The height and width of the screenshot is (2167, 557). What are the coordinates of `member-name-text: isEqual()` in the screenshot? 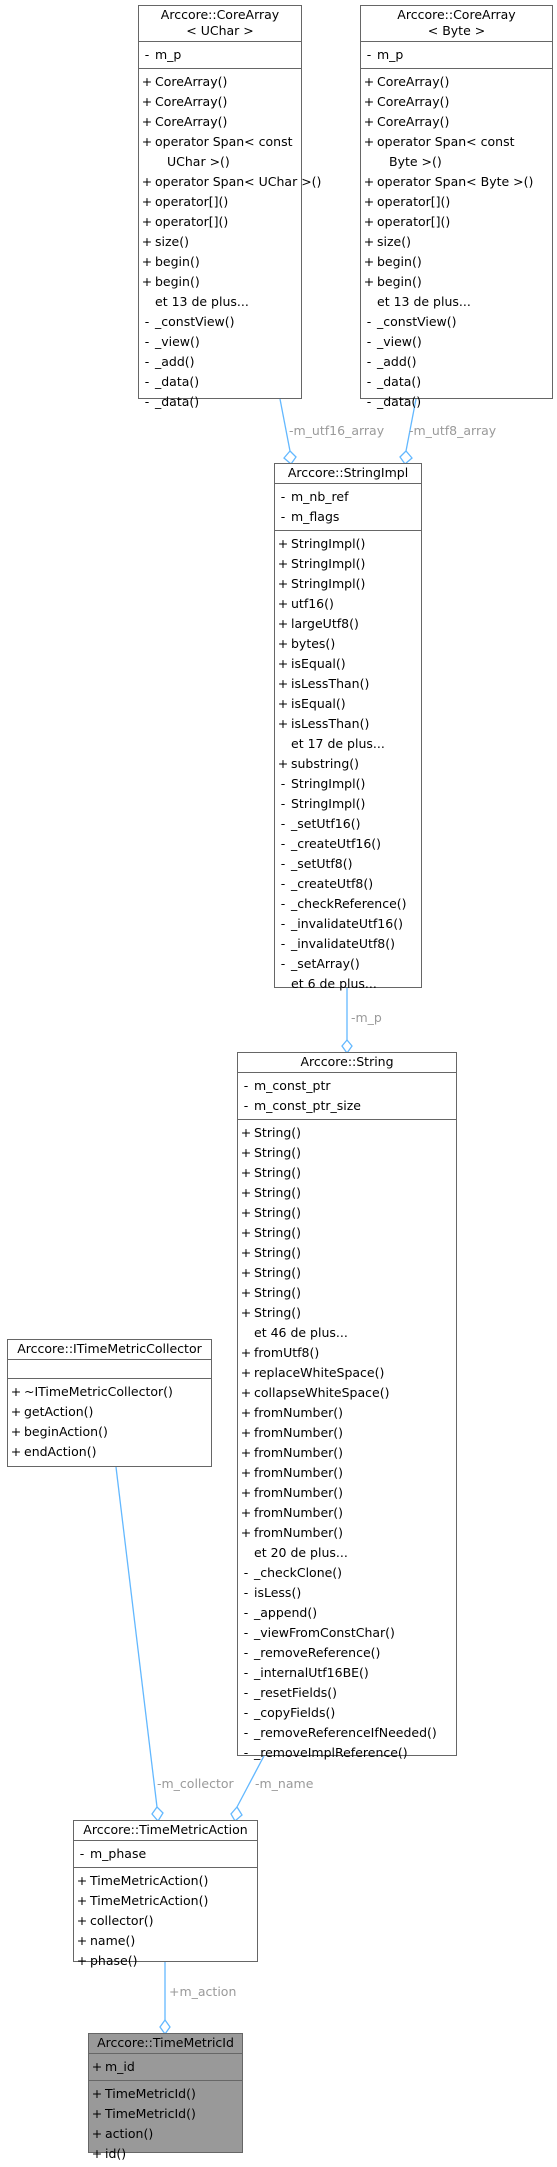 It's located at (318, 703).